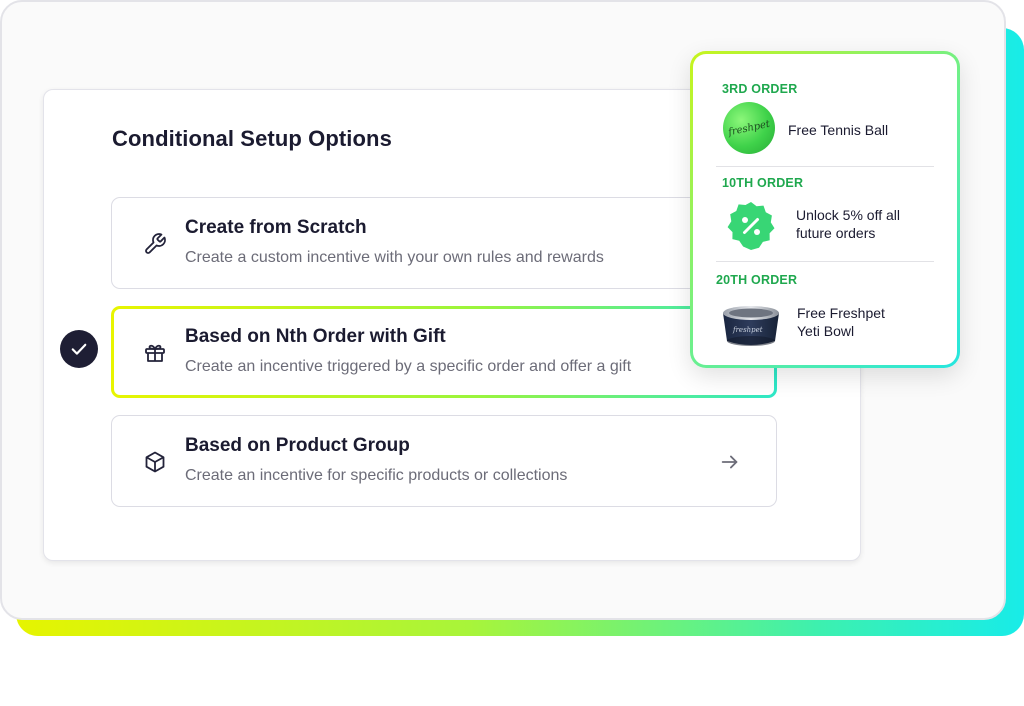 This screenshot has height=706, width=1024. Describe the element at coordinates (276, 227) in the screenshot. I see `option-title: Create from Scratch` at that location.